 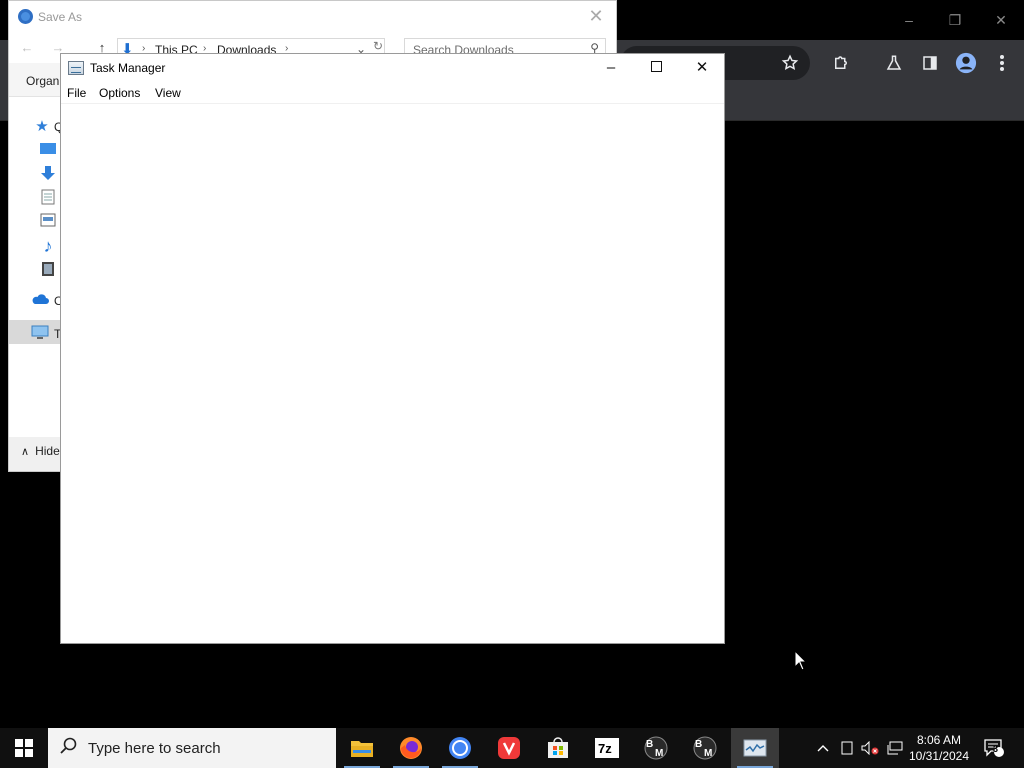 I want to click on profile-avatar-icon, so click(x=966, y=63).